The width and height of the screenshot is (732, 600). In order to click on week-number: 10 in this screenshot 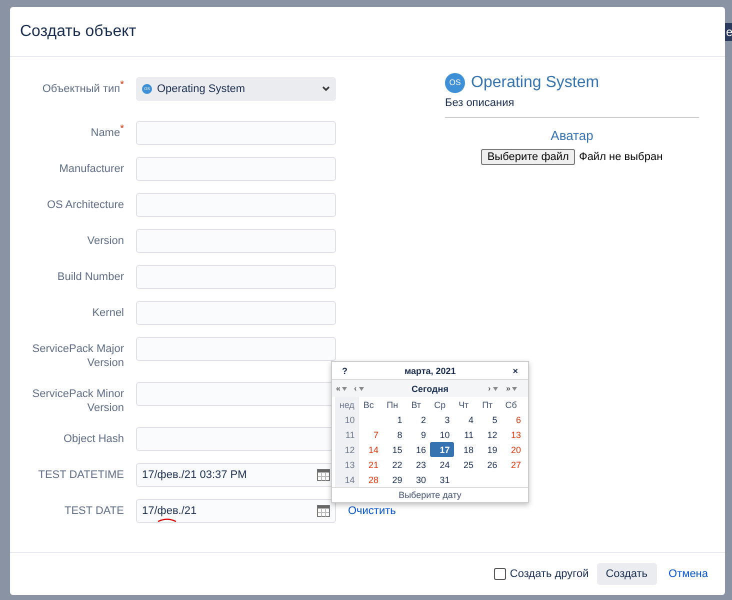, I will do `click(347, 419)`.